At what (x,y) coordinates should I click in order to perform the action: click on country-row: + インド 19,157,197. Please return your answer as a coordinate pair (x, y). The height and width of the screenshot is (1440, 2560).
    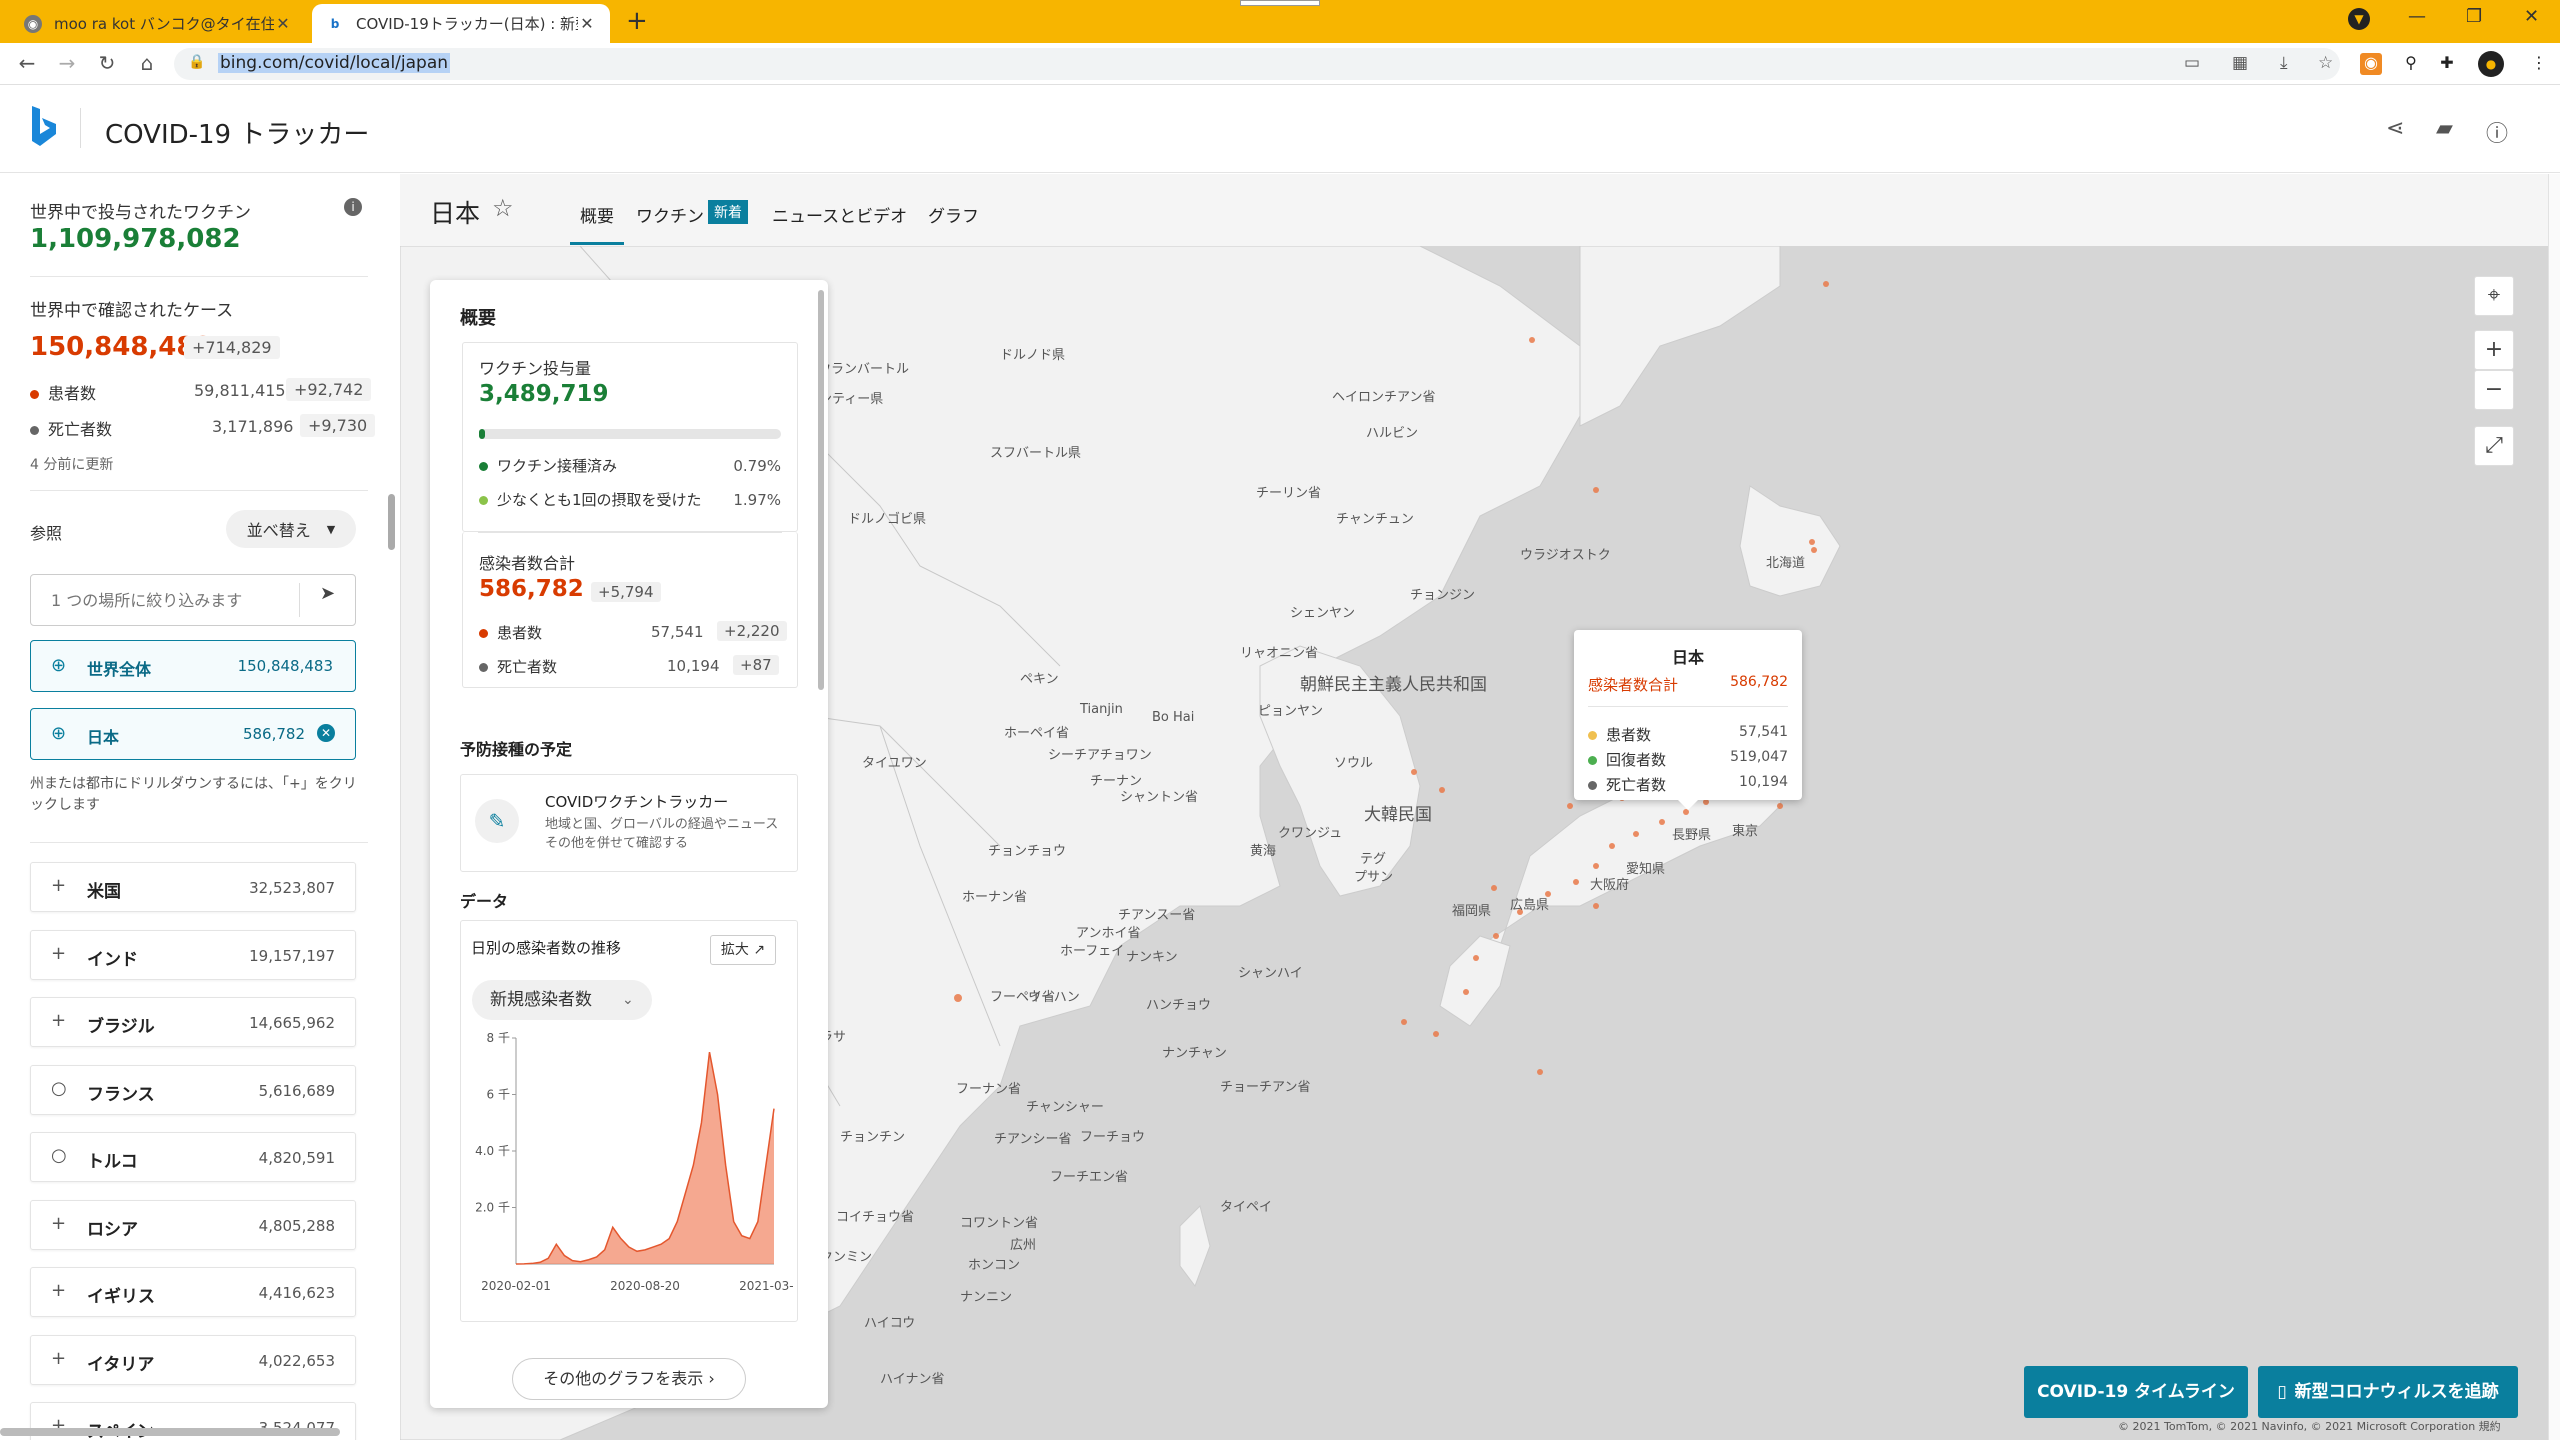
    Looking at the image, I should click on (193, 954).